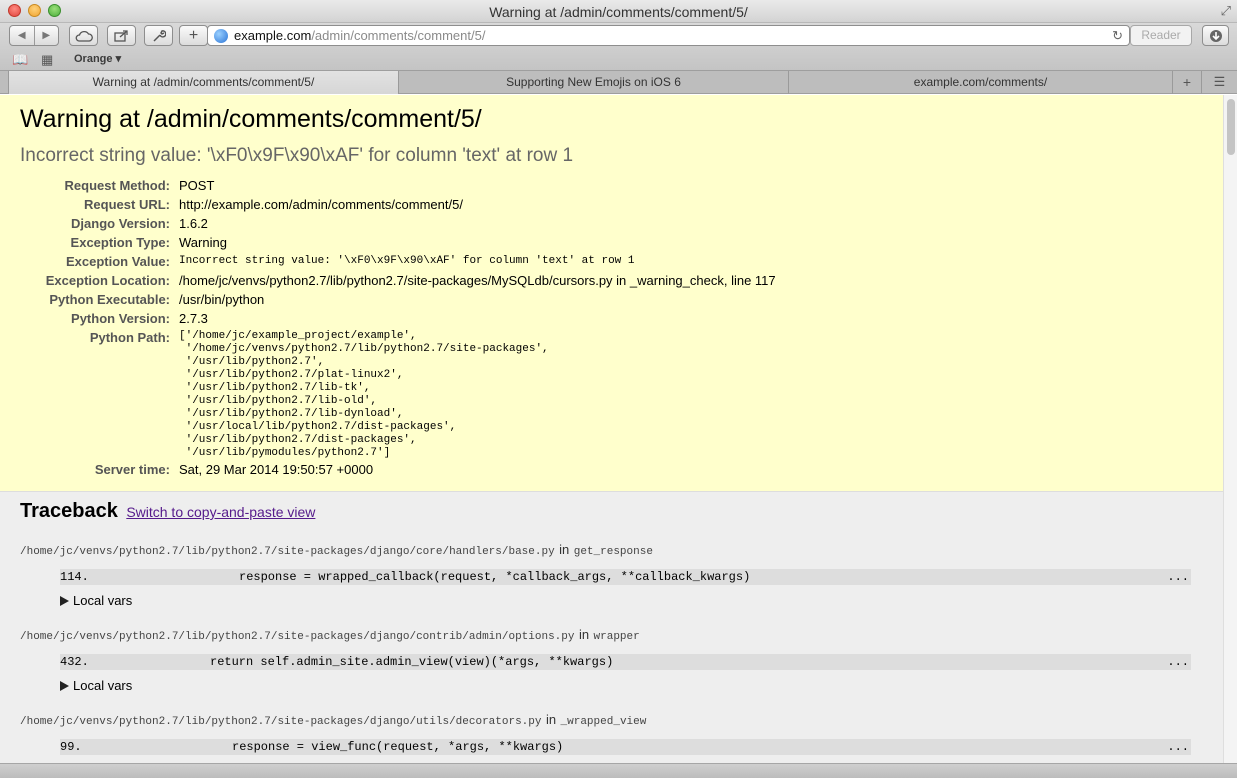 Image resolution: width=1237 pixels, height=778 pixels. Describe the element at coordinates (120, 318) in the screenshot. I see `meta-label: Python Version:` at that location.